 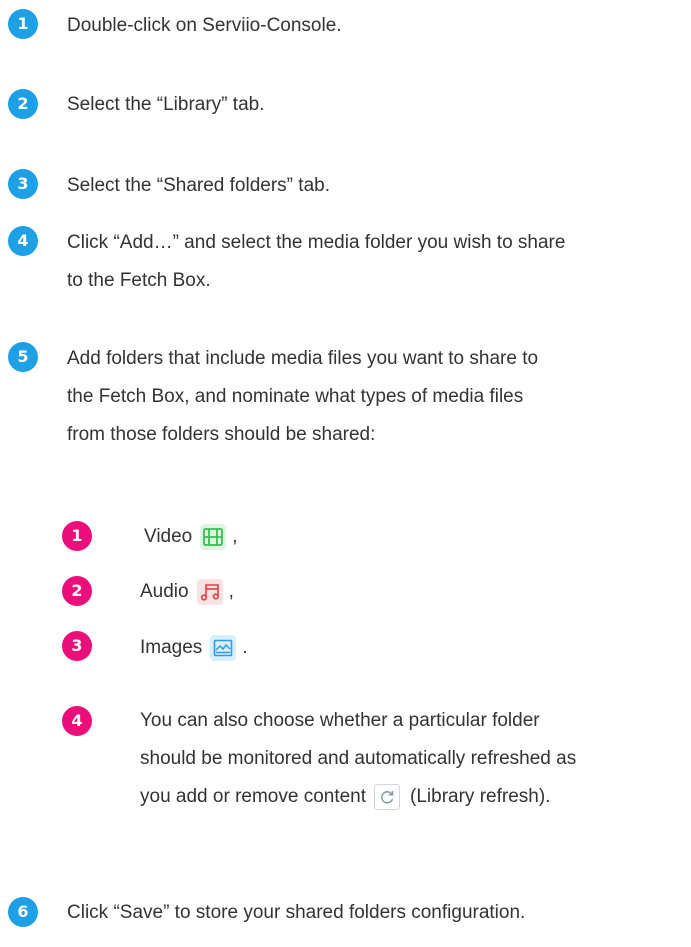 What do you see at coordinates (171, 647) in the screenshot?
I see `images-label: Images` at bounding box center [171, 647].